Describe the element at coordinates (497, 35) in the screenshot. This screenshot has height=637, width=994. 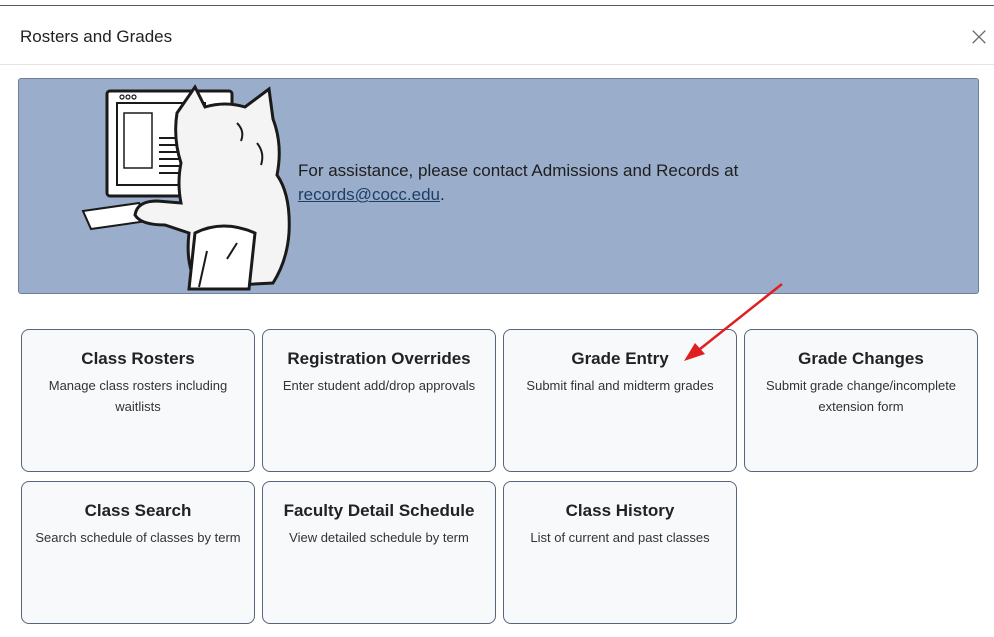
I see `modal-header: Rosters and Grades ×` at that location.